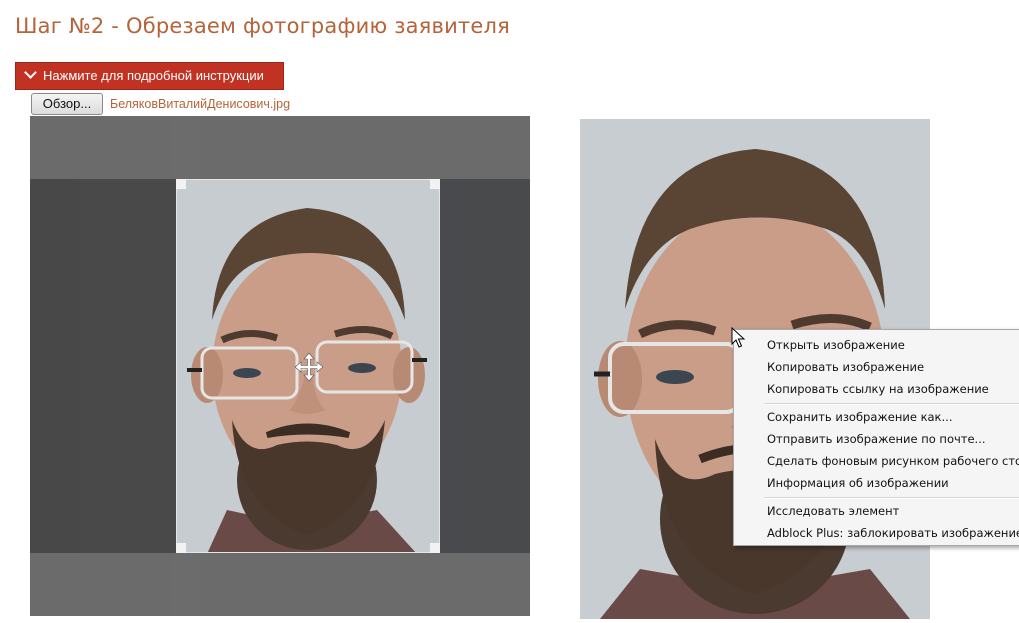  I want to click on menu-item-inspect-element: Исследовать элемент, so click(833, 511).